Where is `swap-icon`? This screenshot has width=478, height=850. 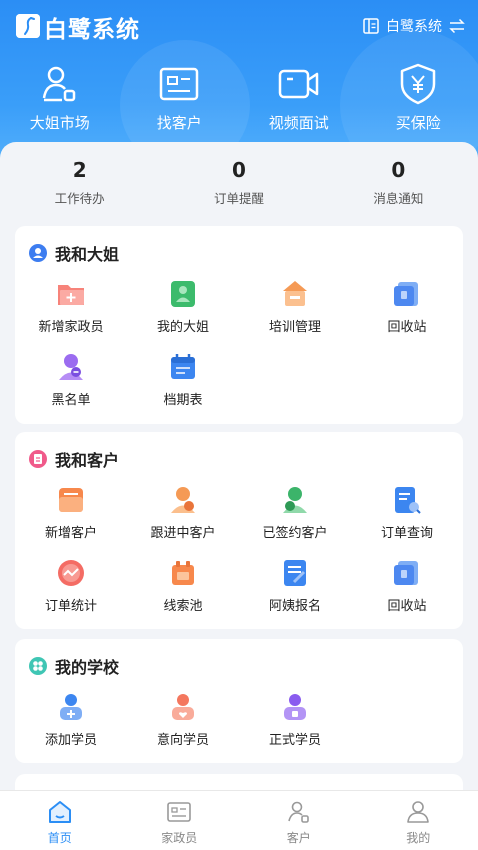 swap-icon is located at coordinates (457, 26).